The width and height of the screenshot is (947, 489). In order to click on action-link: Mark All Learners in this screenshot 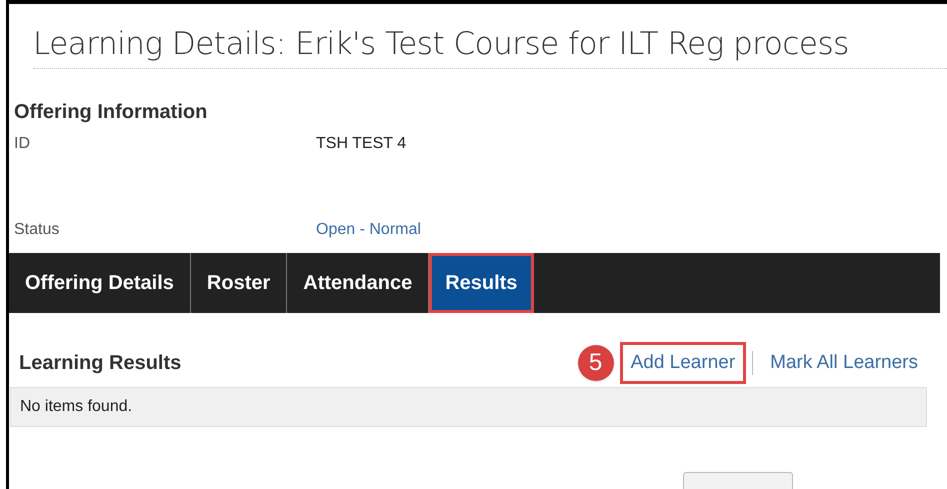, I will do `click(844, 363)`.